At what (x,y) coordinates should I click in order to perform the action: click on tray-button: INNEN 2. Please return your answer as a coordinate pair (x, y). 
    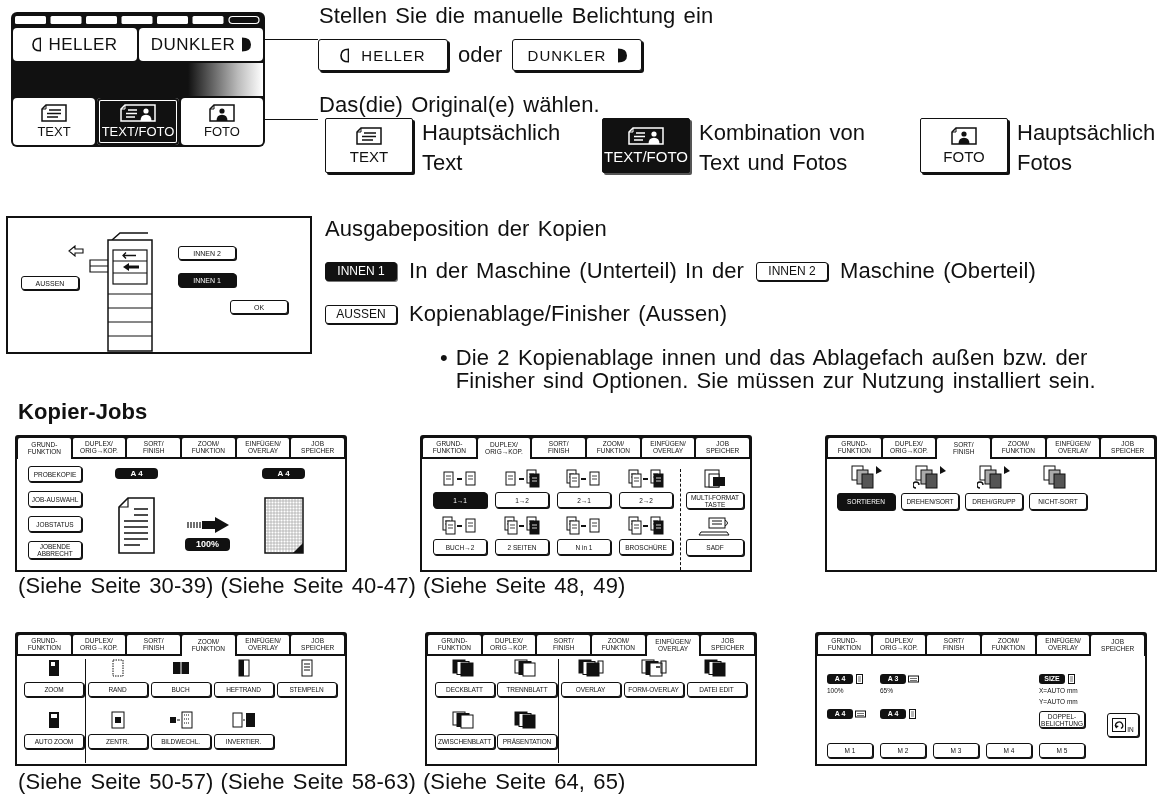
    Looking at the image, I should click on (792, 271).